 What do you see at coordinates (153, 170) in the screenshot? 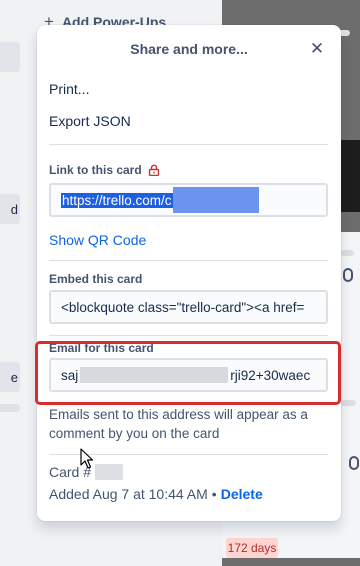
I see `lock-icon` at bounding box center [153, 170].